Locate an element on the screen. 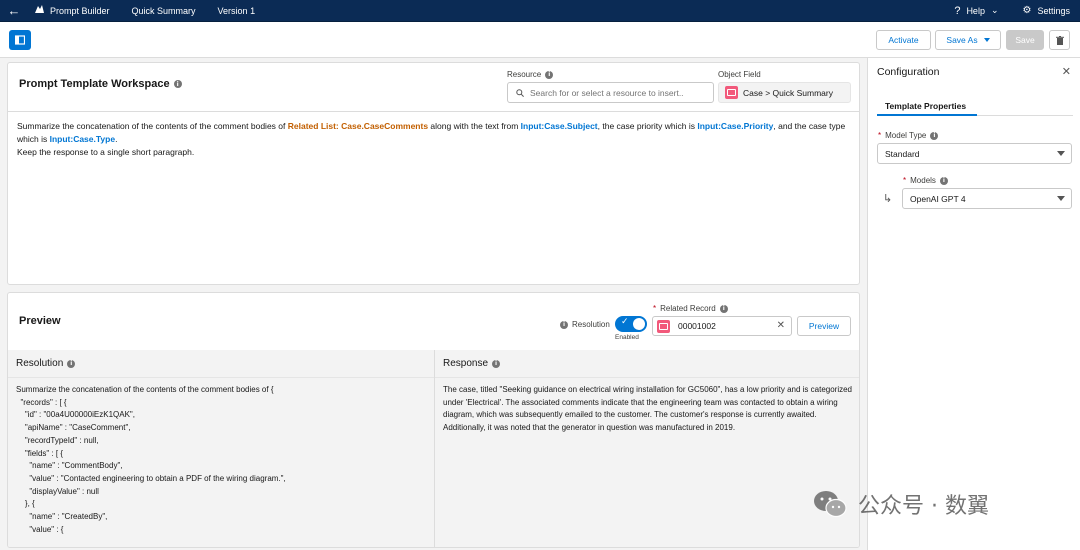 The image size is (1080, 550). save-as-button: Save As is located at coordinates (968, 40).